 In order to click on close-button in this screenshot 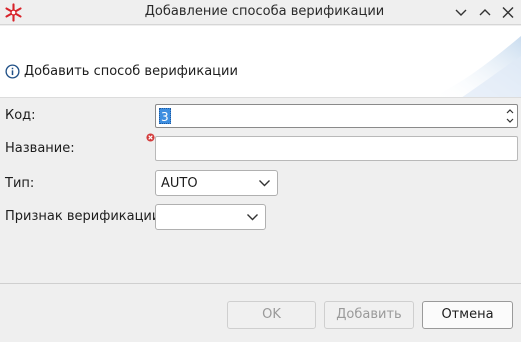, I will do `click(508, 12)`.